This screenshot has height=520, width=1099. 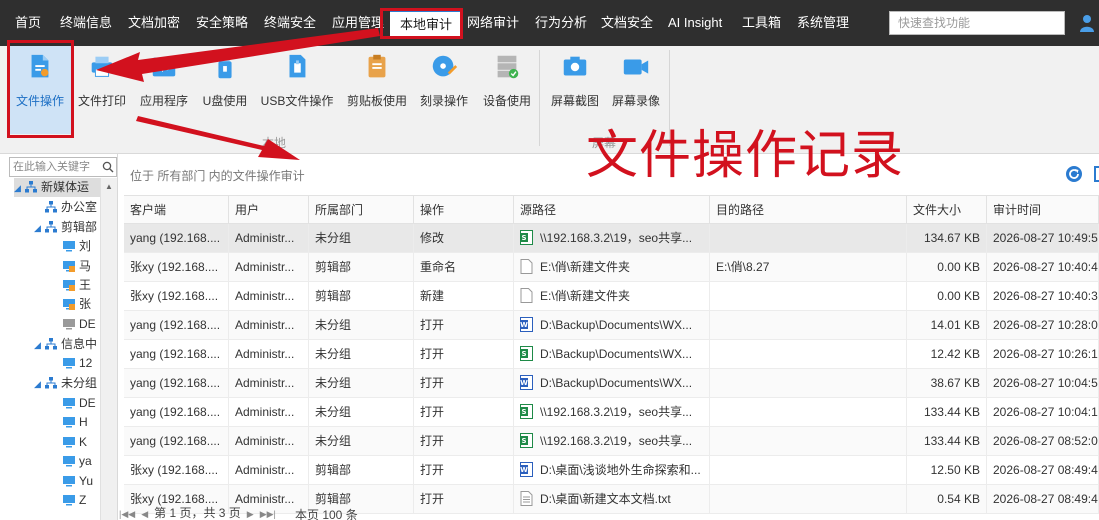 What do you see at coordinates (154, 23) in the screenshot?
I see `nav-tab-3: 文档加密` at bounding box center [154, 23].